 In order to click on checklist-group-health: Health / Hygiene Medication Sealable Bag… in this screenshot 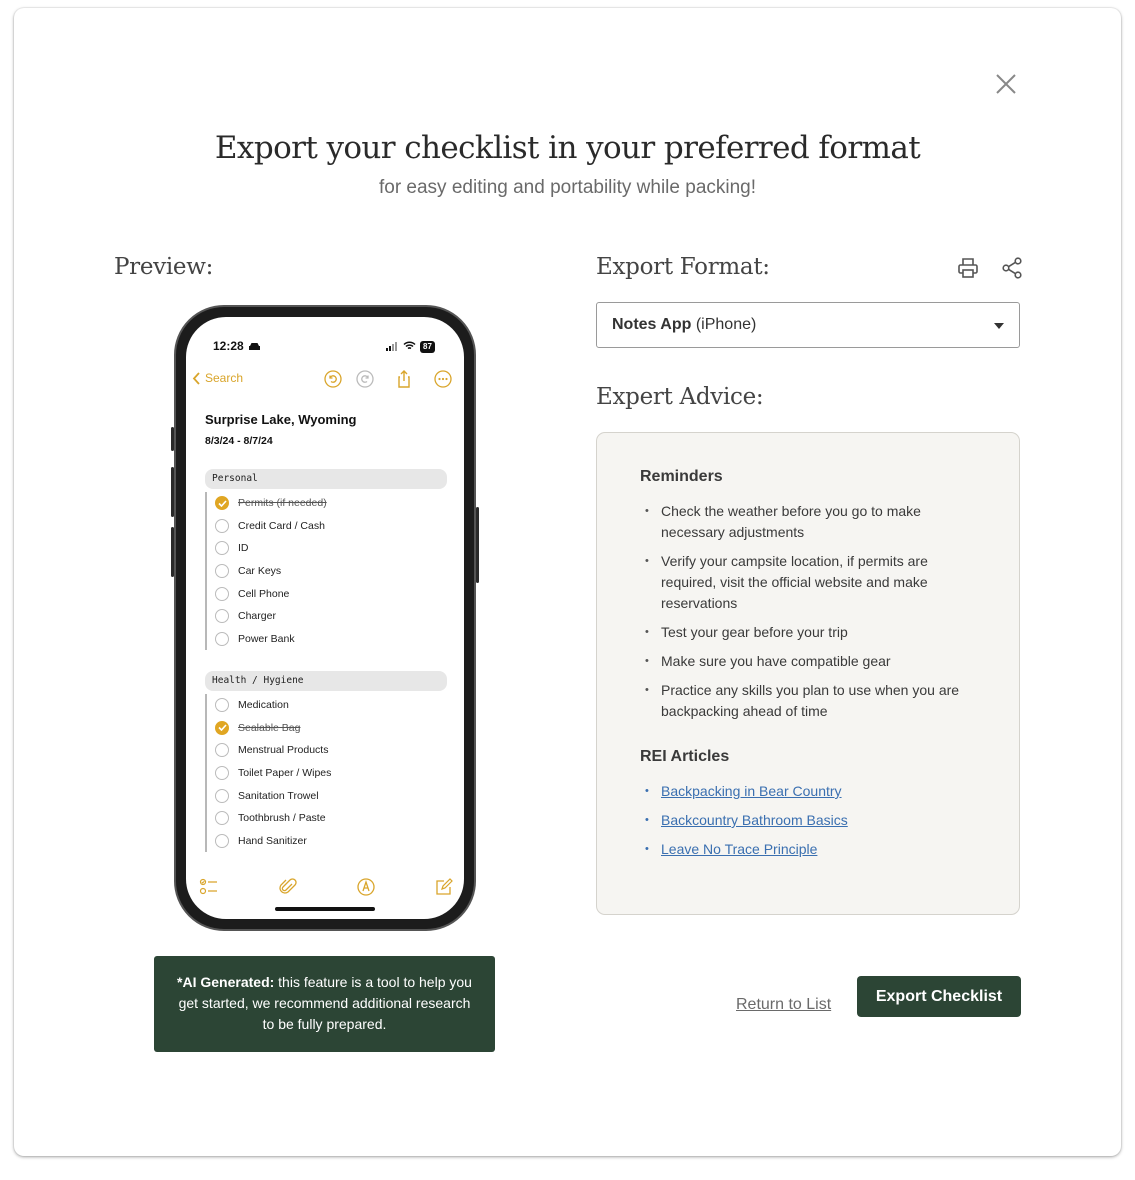, I will do `click(326, 762)`.